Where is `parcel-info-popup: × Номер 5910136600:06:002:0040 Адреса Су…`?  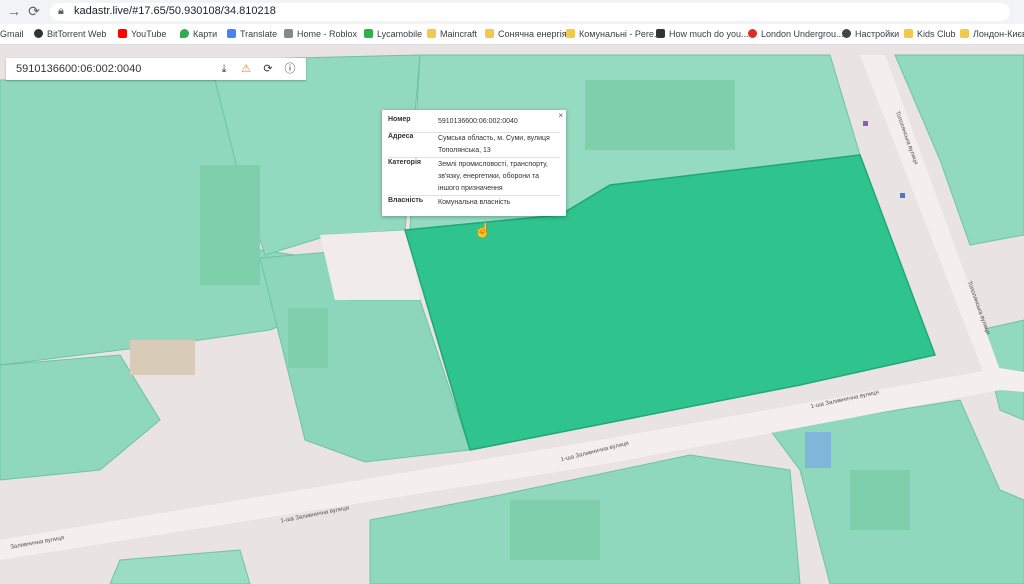 parcel-info-popup: × Номер 5910136600:06:002:0040 Адреса Су… is located at coordinates (474, 163).